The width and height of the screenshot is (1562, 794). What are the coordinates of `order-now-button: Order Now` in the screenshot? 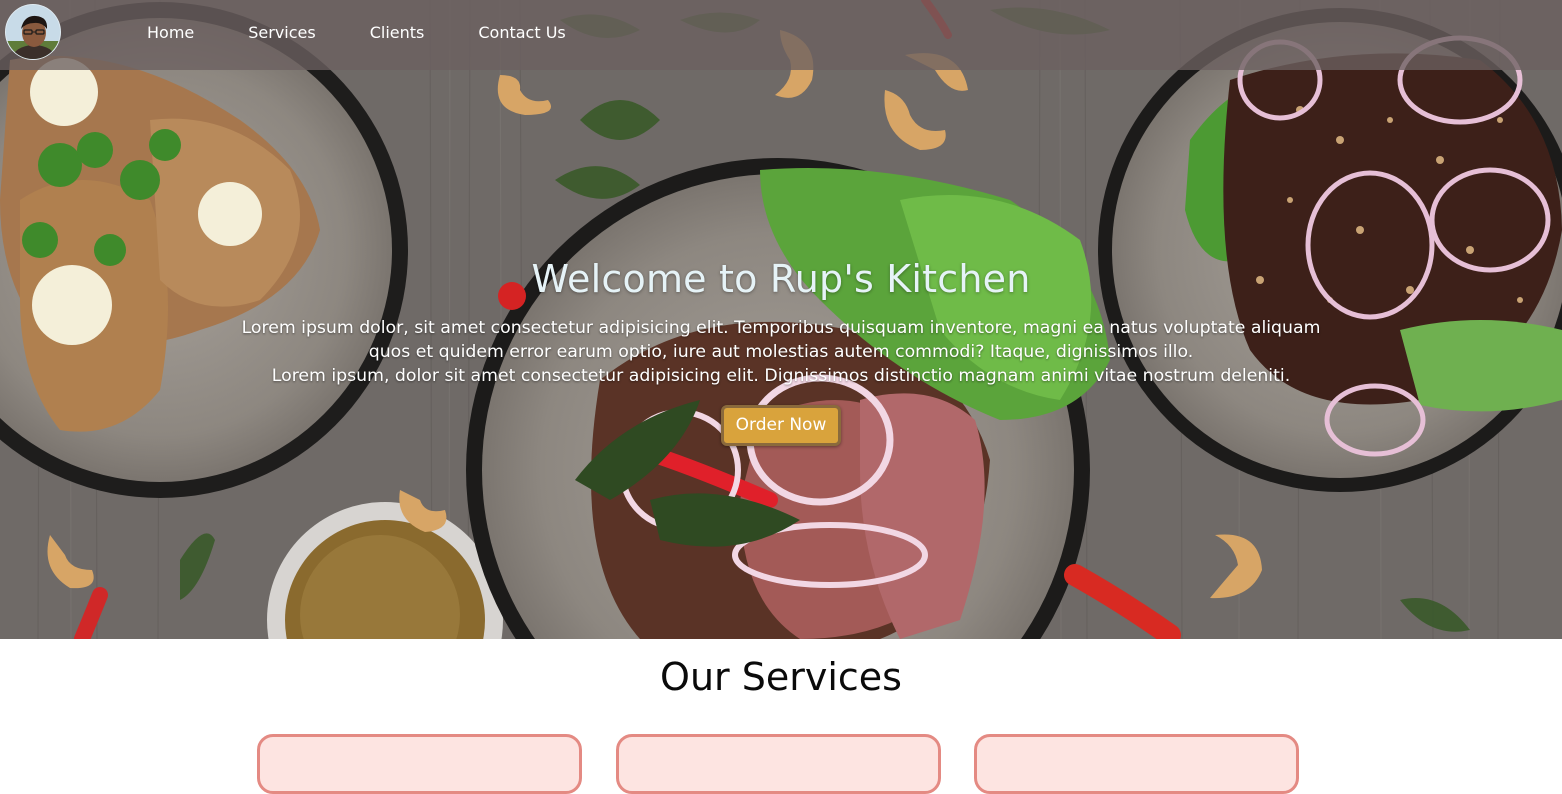 It's located at (781, 425).